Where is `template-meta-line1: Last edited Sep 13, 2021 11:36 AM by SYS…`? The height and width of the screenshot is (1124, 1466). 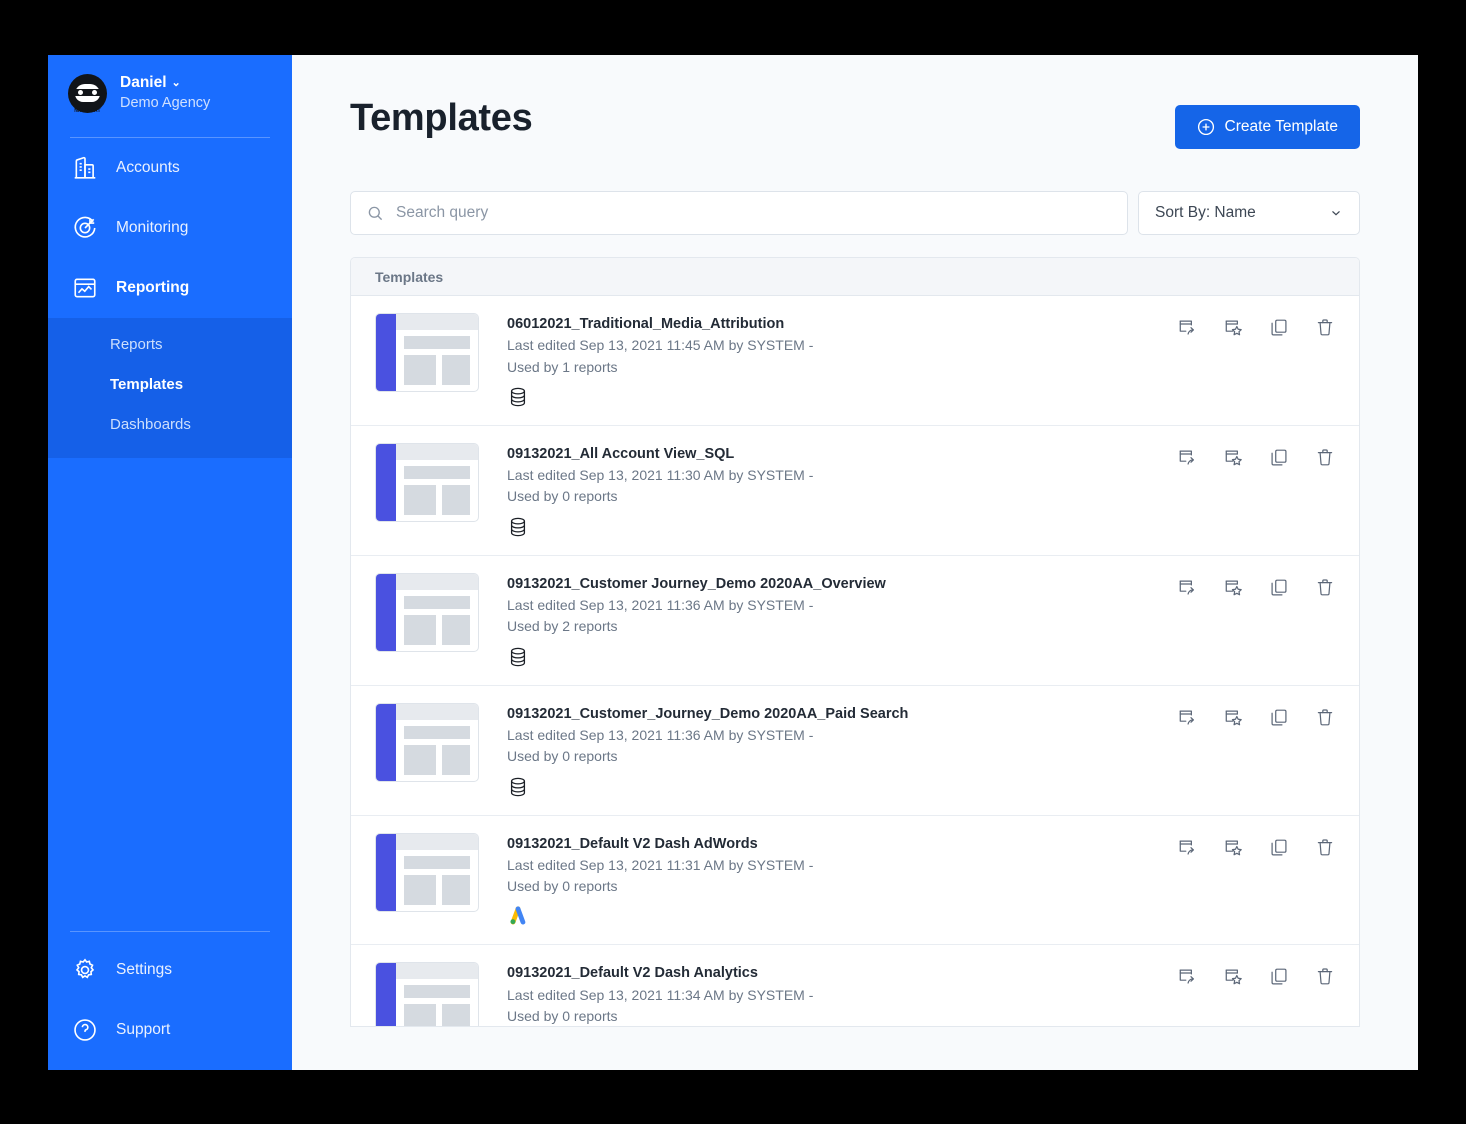
template-meta-line1: Last edited Sep 13, 2021 11:36 AM by SYS… is located at coordinates (660, 734).